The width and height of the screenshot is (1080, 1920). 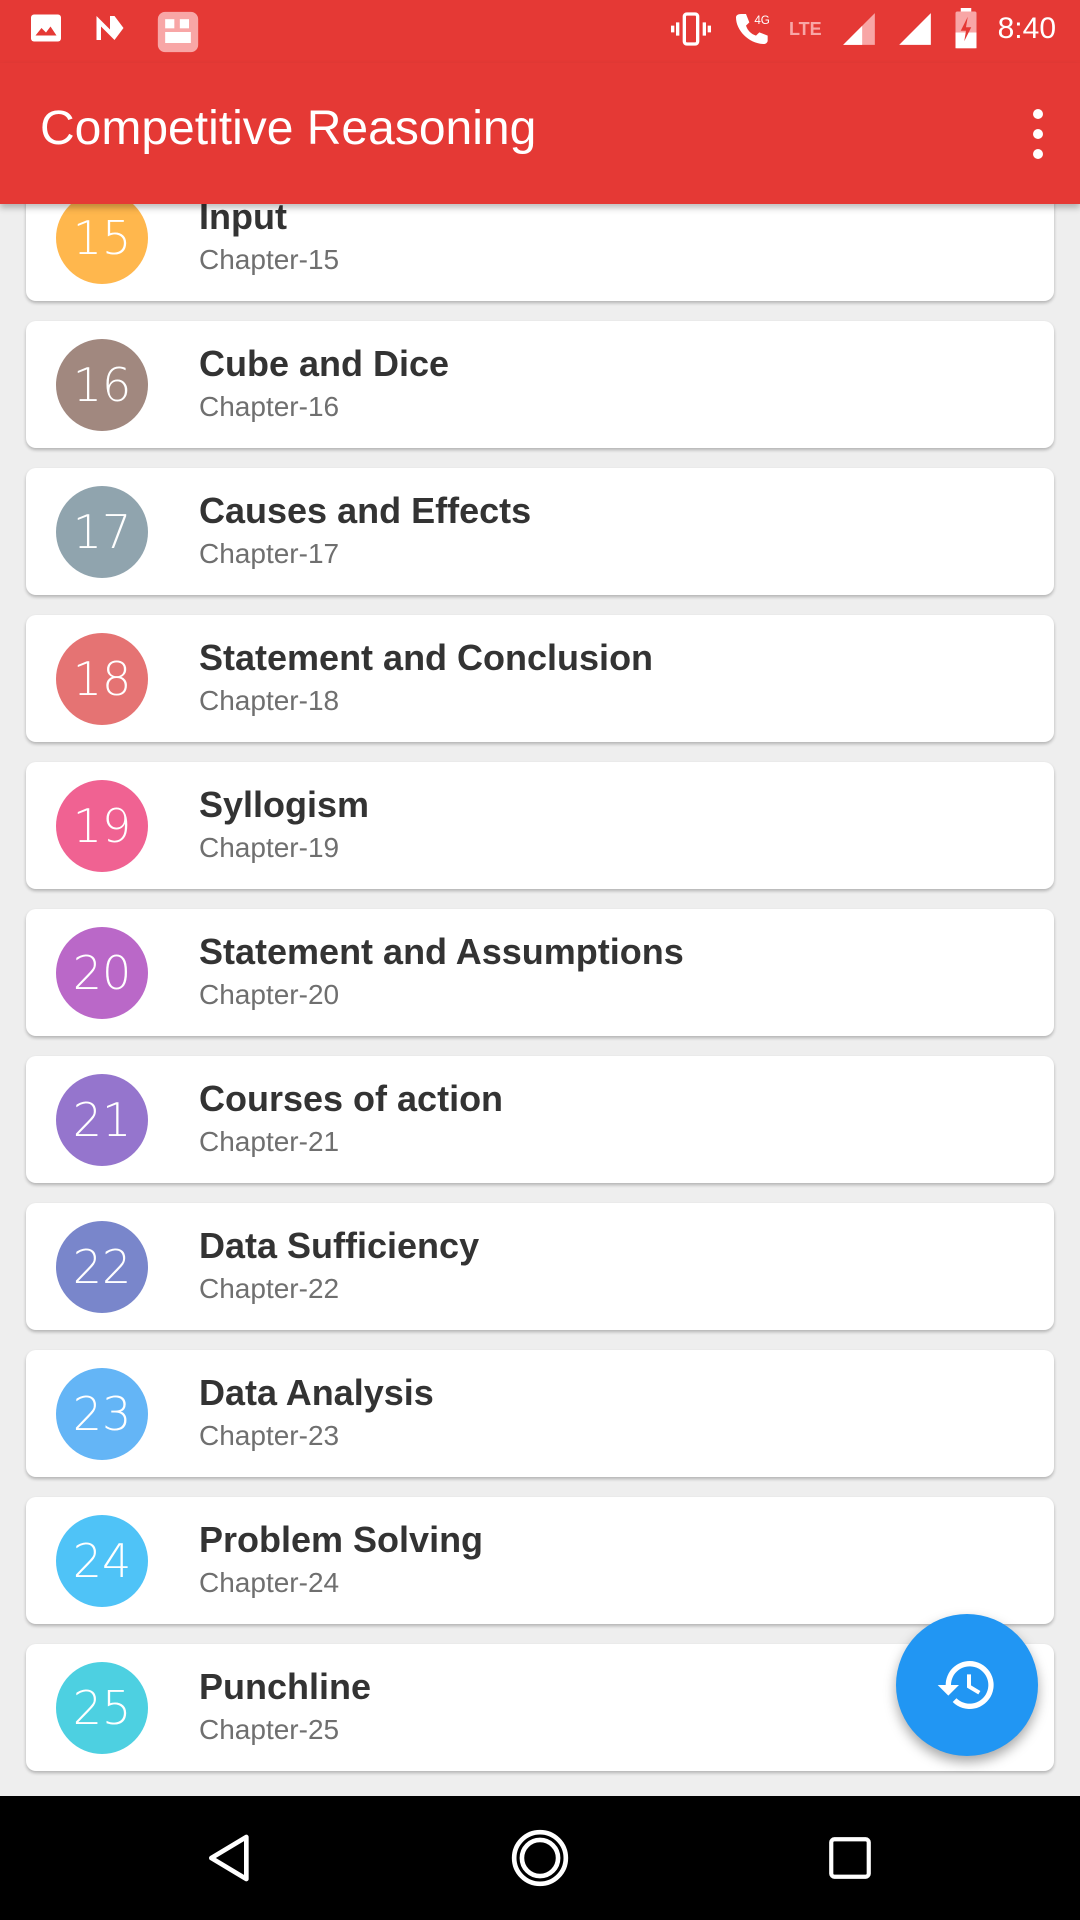 What do you see at coordinates (102, 1561) in the screenshot?
I see `chapter-number-avatar: 24` at bounding box center [102, 1561].